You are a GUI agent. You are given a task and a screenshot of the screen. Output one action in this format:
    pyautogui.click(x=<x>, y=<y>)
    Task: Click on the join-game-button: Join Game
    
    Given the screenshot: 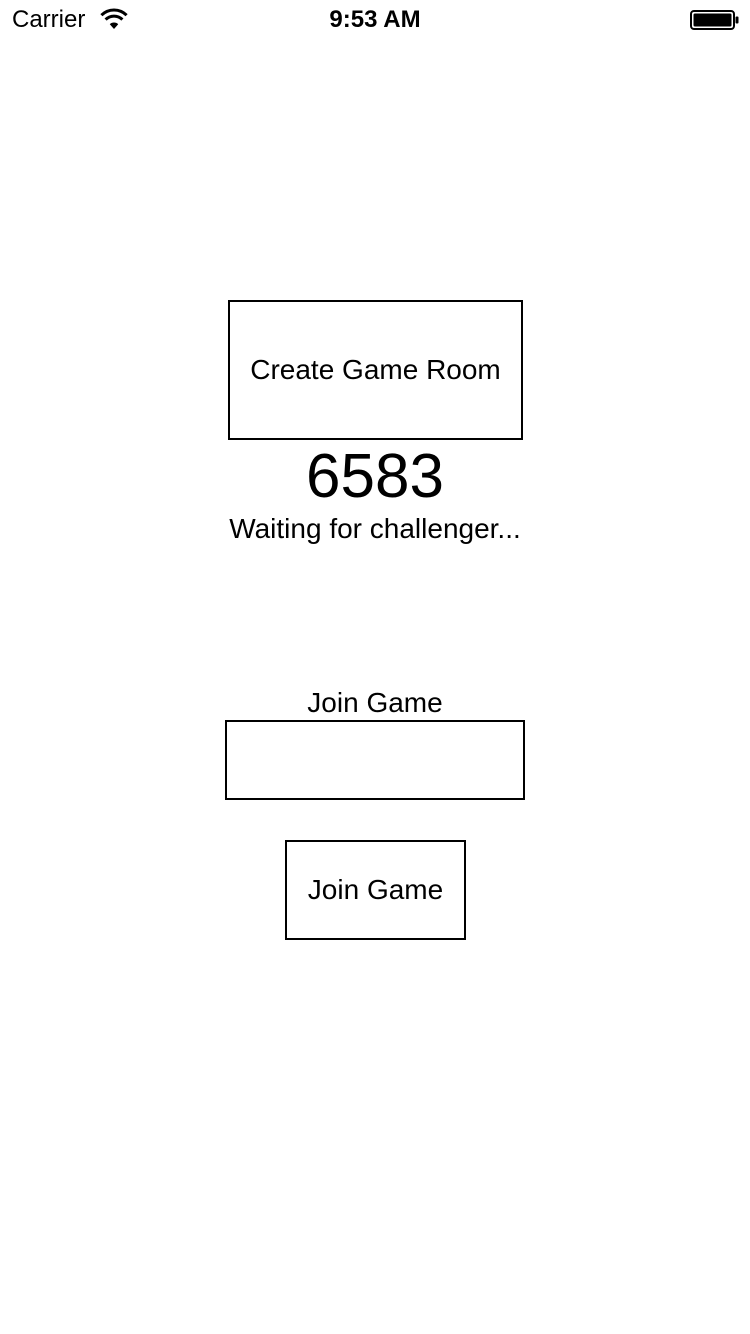 What is the action you would take?
    pyautogui.click(x=375, y=890)
    